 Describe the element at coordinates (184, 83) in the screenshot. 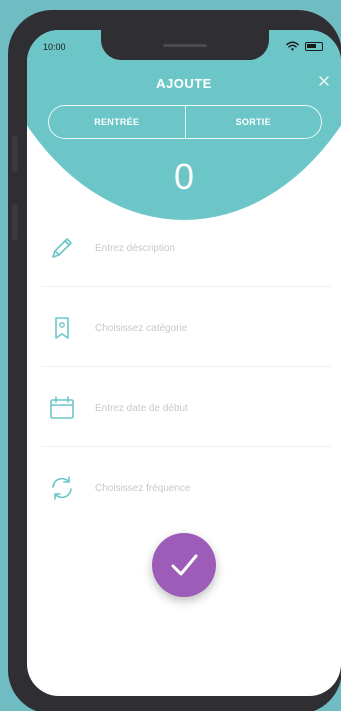

I see `page-title: AJOUTE` at that location.